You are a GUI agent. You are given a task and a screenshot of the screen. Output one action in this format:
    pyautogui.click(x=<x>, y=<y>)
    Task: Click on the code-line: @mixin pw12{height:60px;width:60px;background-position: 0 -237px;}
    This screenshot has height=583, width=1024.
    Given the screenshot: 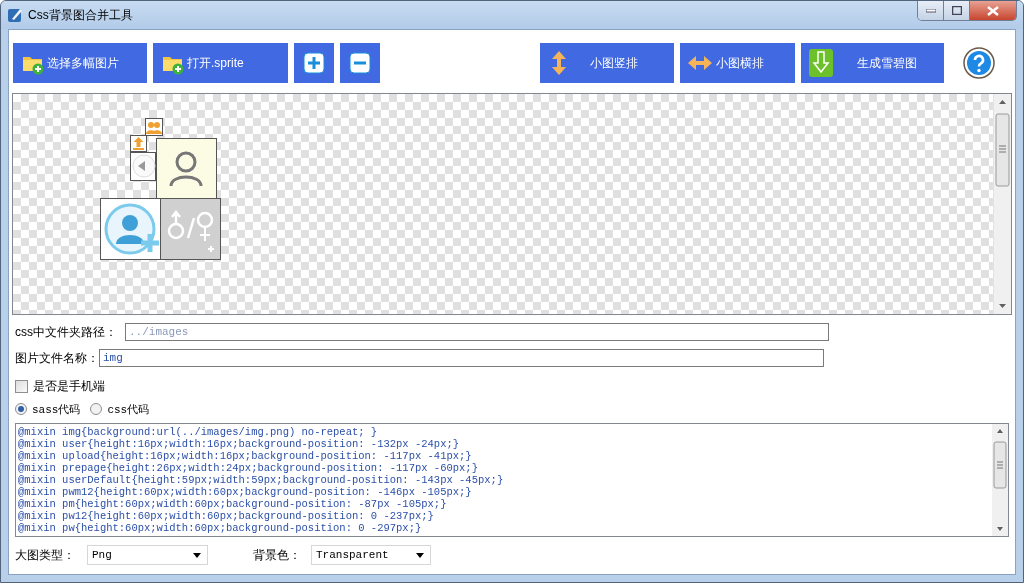 What is the action you would take?
    pyautogui.click(x=226, y=516)
    